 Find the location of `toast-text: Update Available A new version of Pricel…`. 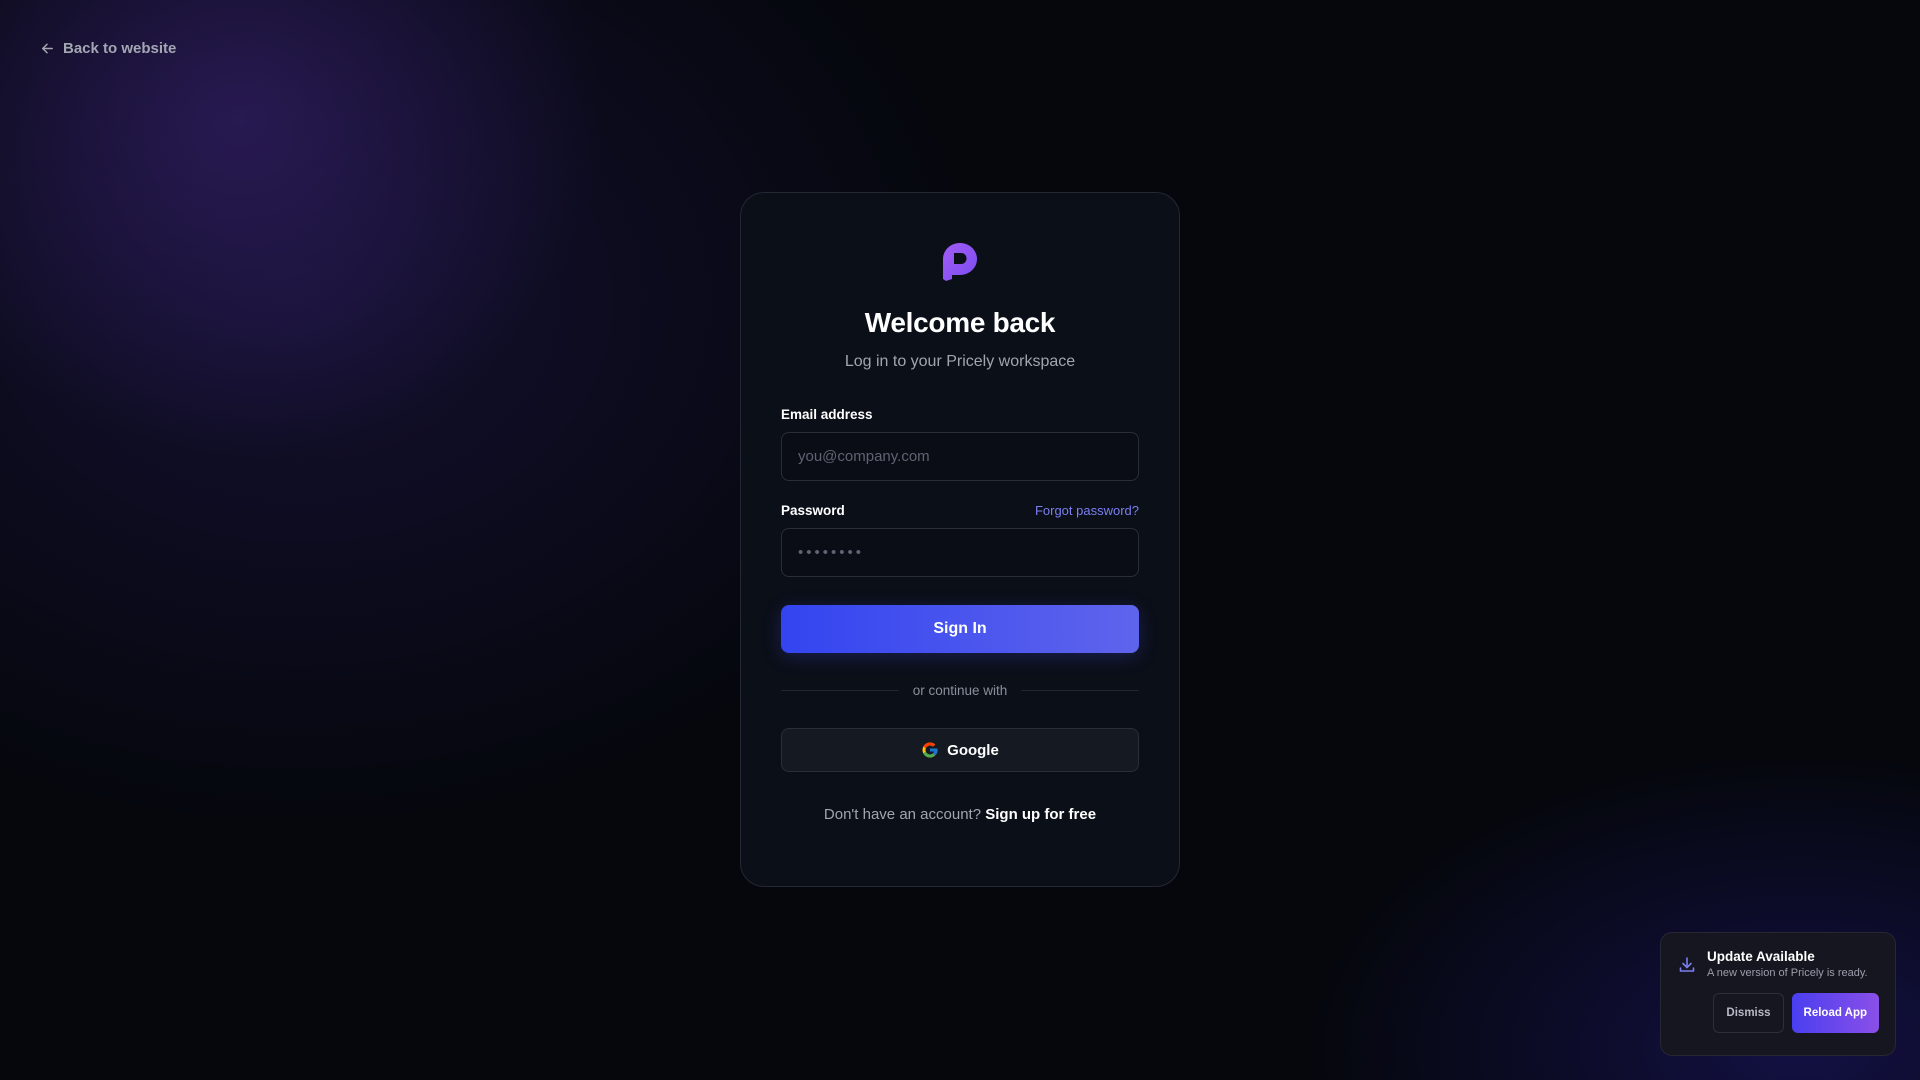

toast-text: Update Available A new version of Pricel… is located at coordinates (1787, 964).